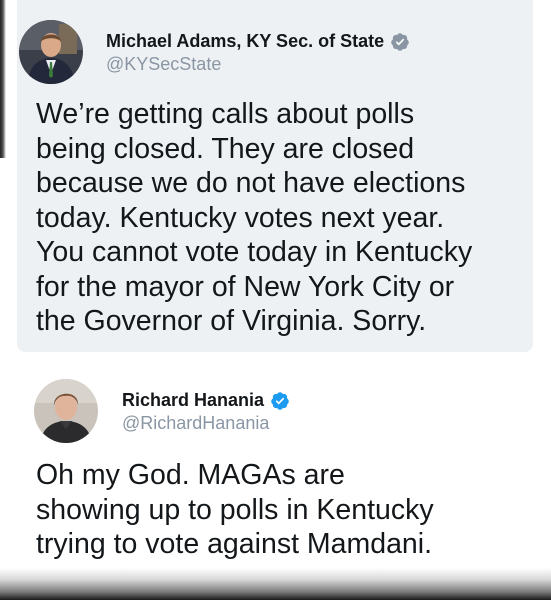 This screenshot has width=551, height=600. What do you see at coordinates (193, 400) in the screenshot?
I see `author-display-name: Richard Hanania` at bounding box center [193, 400].